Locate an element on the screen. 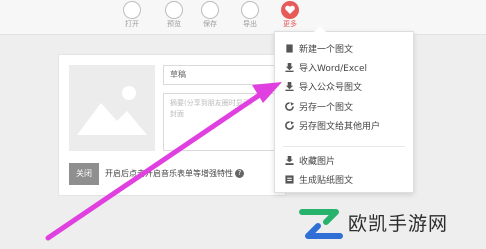  site-watermark: 欧凯手游网 is located at coordinates (388, 224).